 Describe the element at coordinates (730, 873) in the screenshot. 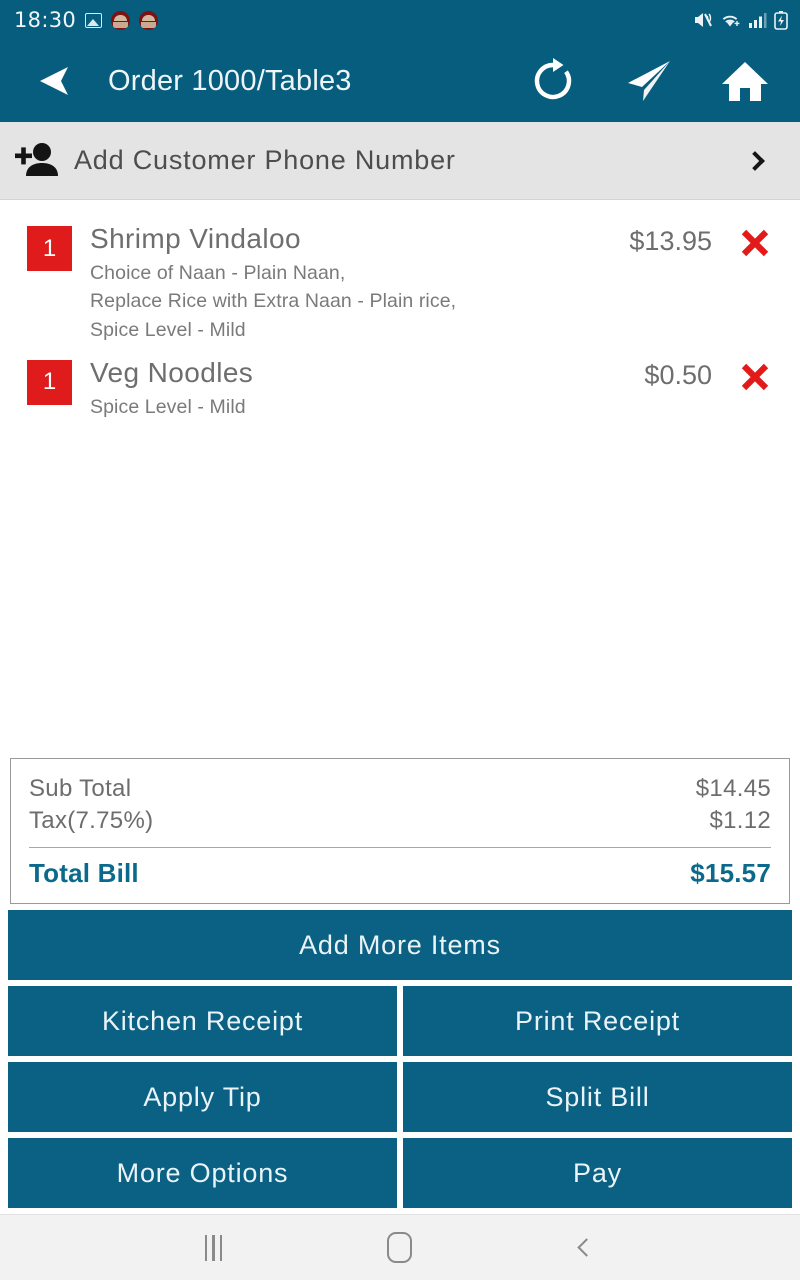

I see `total-bill-value: $15.57` at that location.